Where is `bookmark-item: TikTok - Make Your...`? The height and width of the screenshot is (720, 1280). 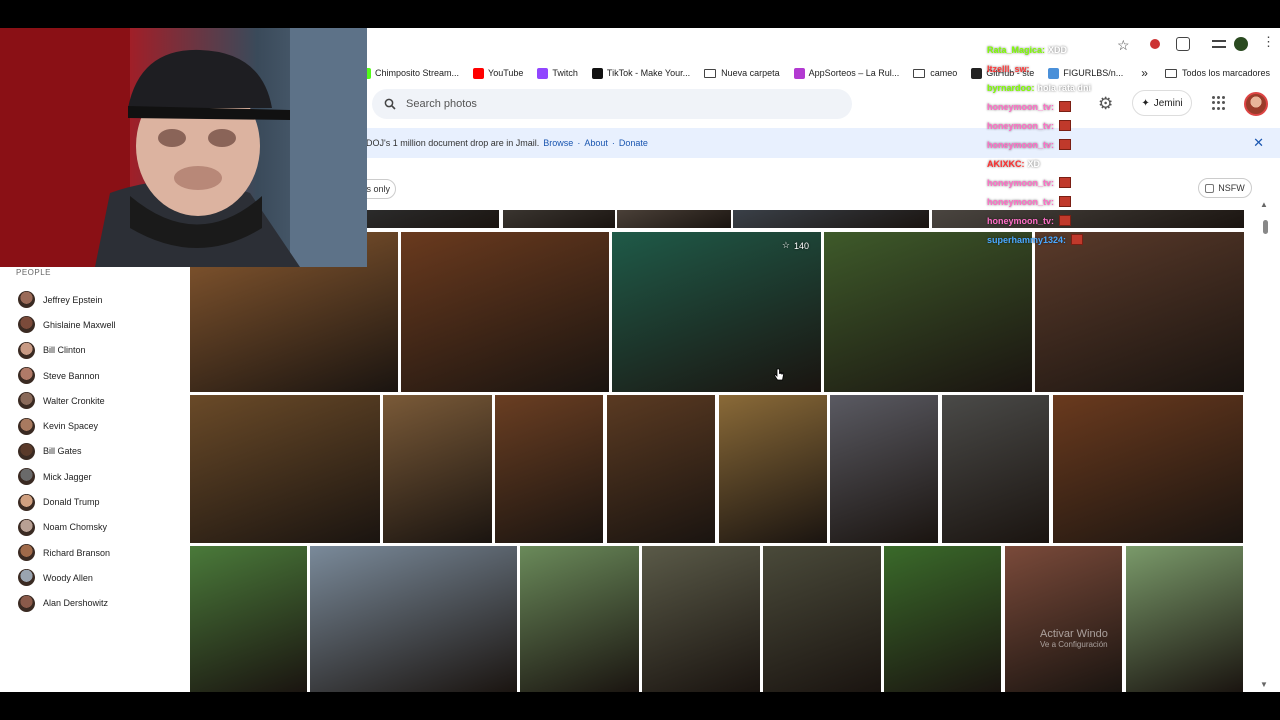 bookmark-item: TikTok - Make Your... is located at coordinates (640, 73).